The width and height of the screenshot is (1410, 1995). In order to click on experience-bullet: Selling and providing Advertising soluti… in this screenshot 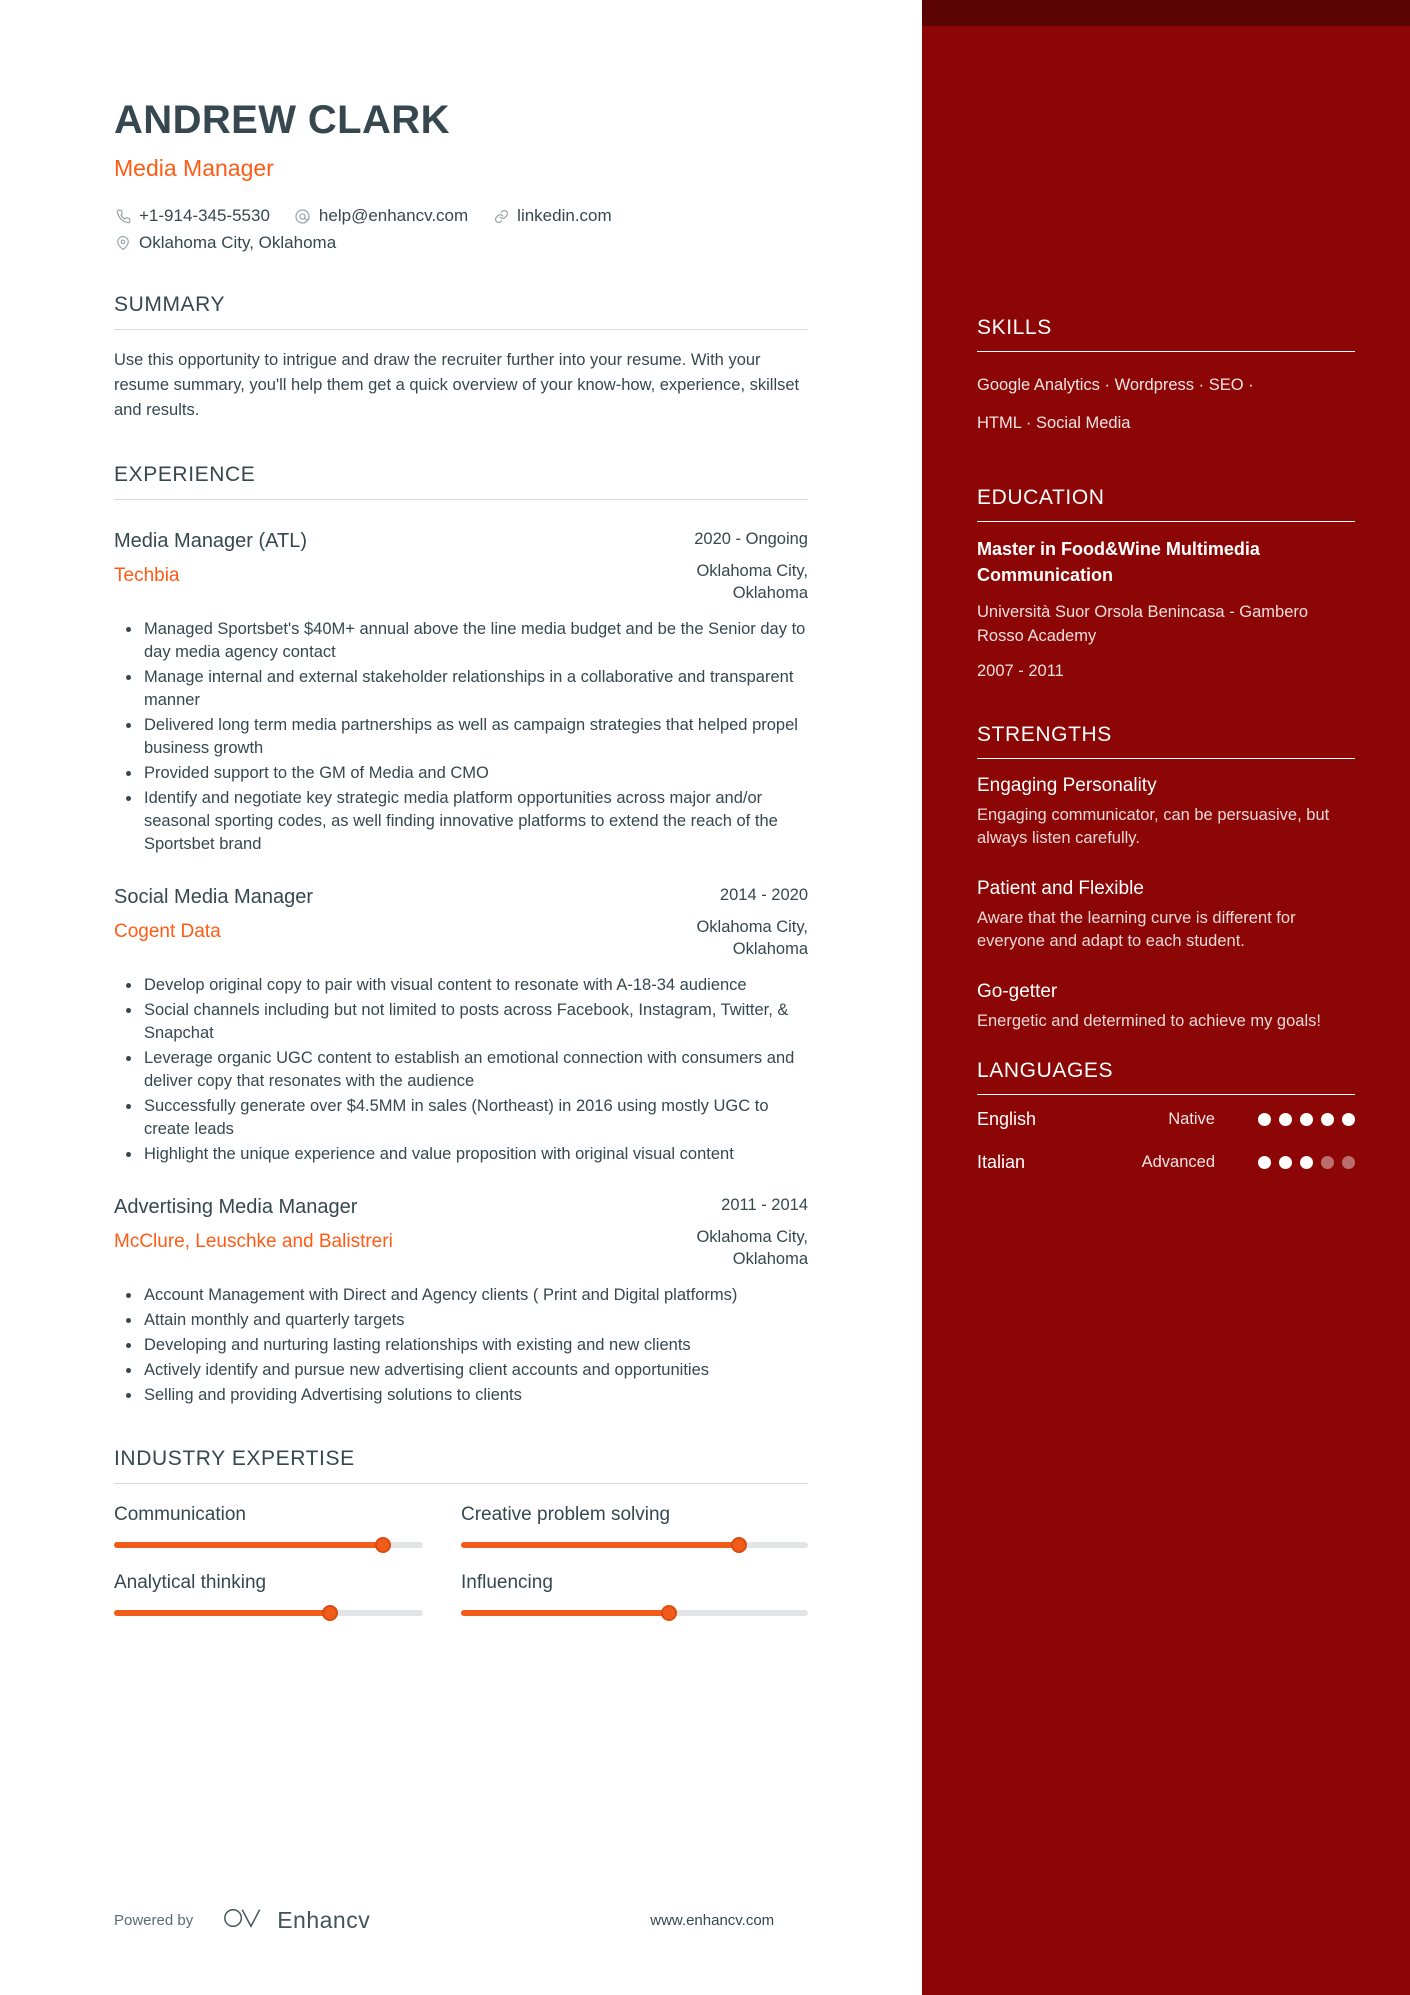, I will do `click(463, 1395)`.